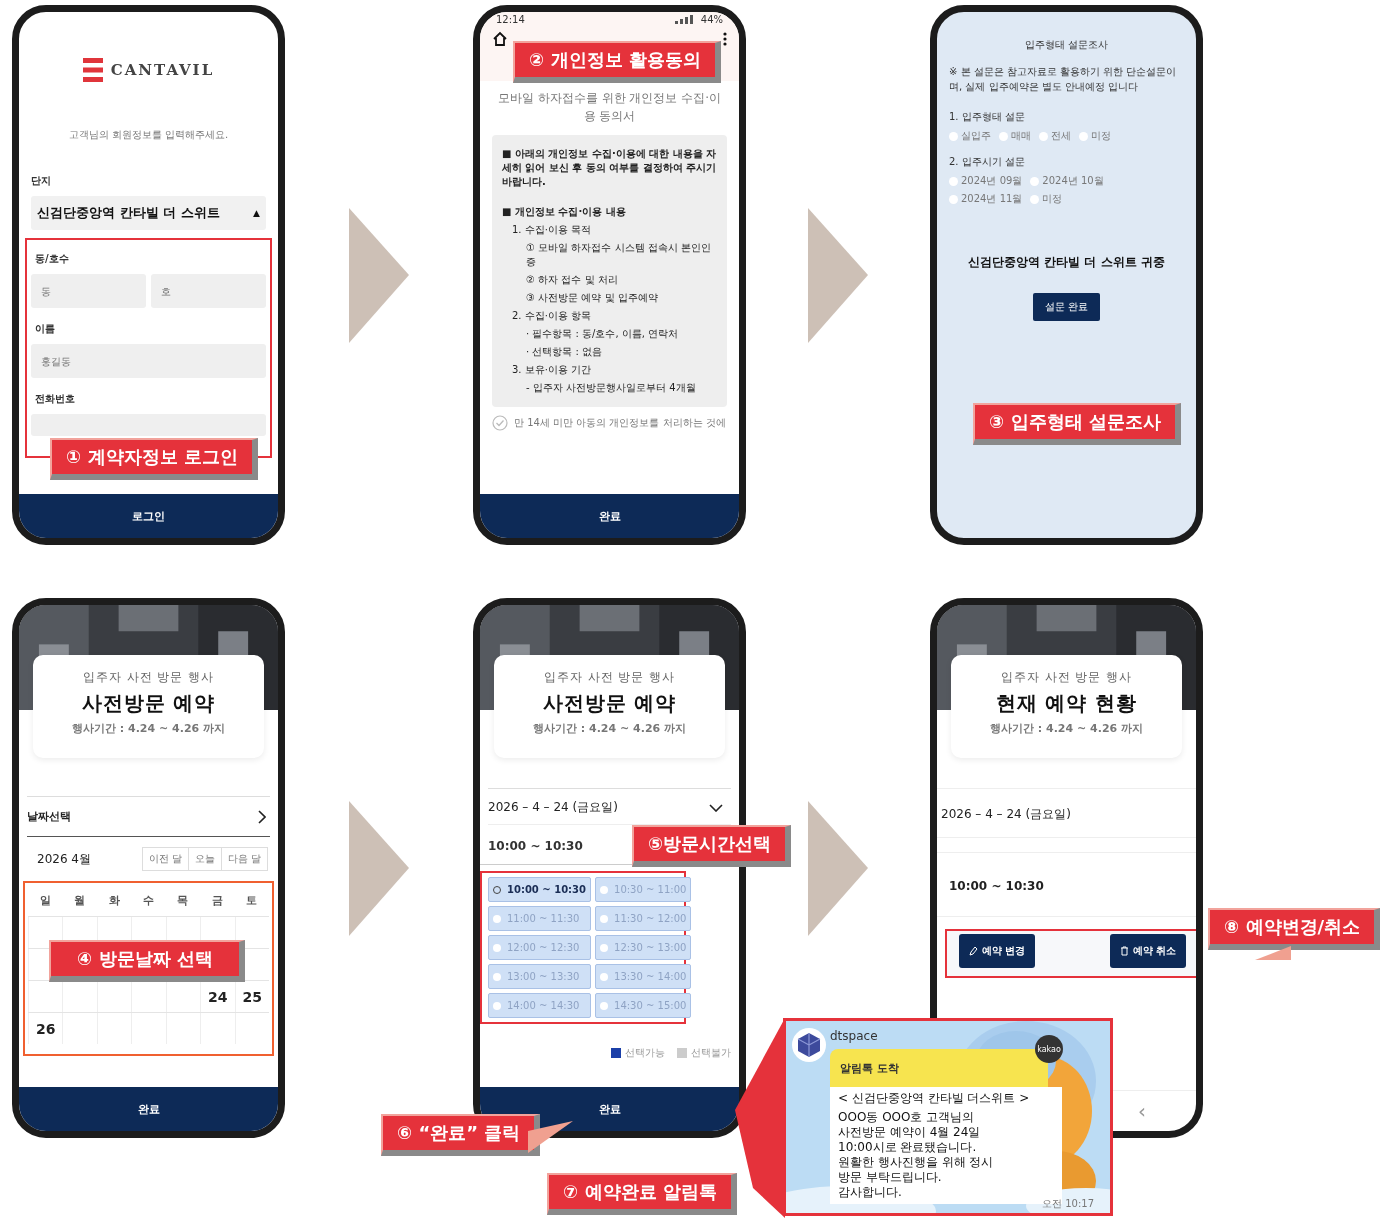  Describe the element at coordinates (996, 886) in the screenshot. I see `reserved-time: 10:00 ~ 10:30` at that location.